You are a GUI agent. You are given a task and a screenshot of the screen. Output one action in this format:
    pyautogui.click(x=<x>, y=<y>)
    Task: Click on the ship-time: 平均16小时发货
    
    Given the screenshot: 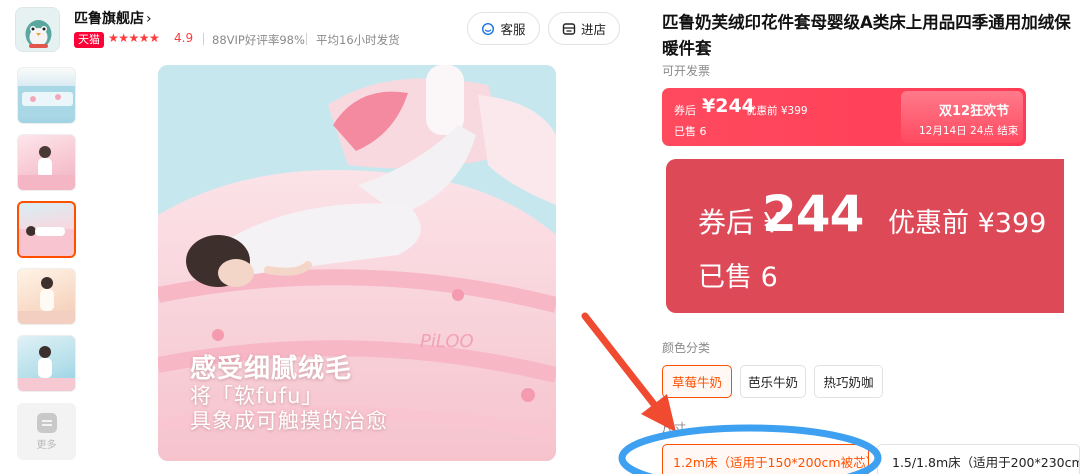 What is the action you would take?
    pyautogui.click(x=358, y=40)
    